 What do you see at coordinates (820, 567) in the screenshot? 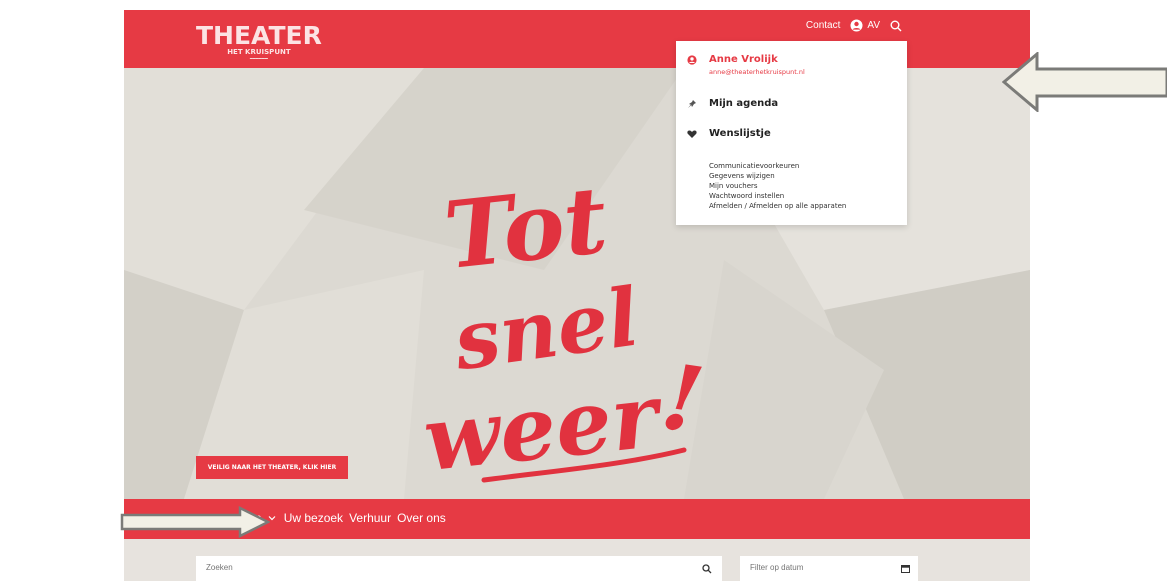
I see `date-filter-input` at bounding box center [820, 567].